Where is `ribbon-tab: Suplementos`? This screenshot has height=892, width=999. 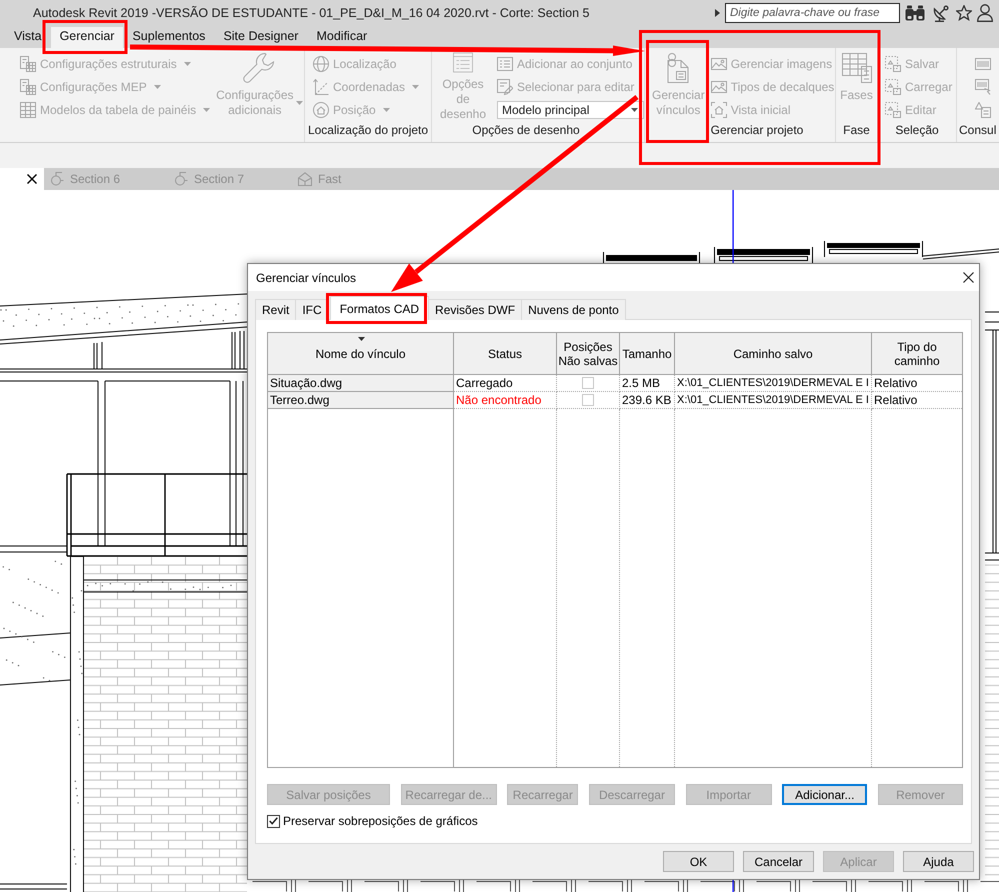
ribbon-tab: Suplementos is located at coordinates (168, 37).